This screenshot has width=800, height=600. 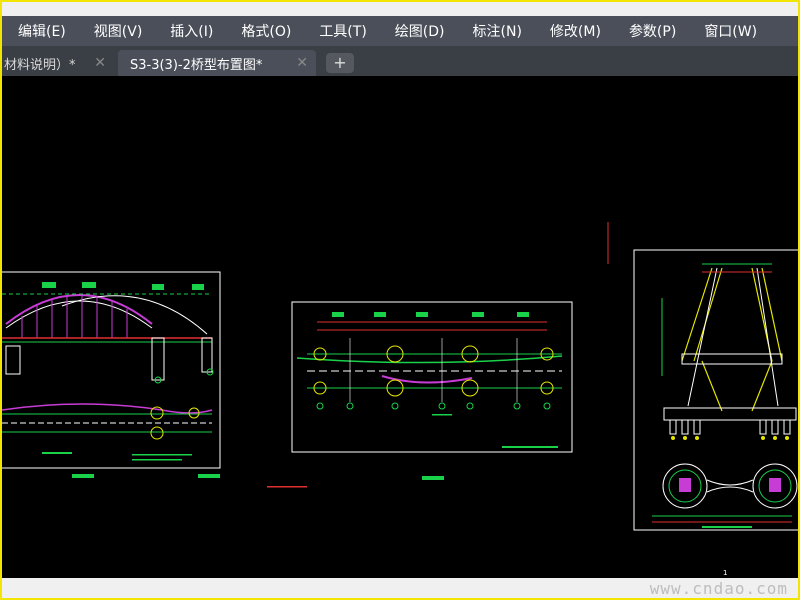 I want to click on document-tab-bar: 材料说明）* ✕ S3-3(3)-2桥型布置图* ✕ +, so click(x=400, y=61).